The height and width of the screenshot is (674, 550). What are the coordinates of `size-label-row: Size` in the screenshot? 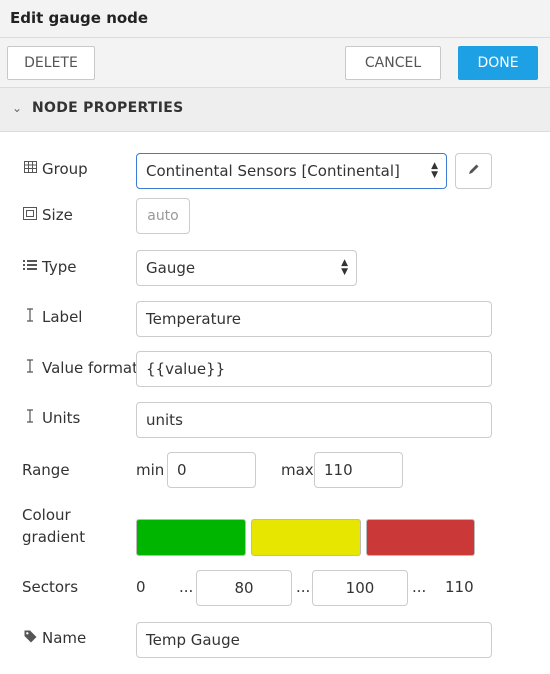 It's located at (47, 215).